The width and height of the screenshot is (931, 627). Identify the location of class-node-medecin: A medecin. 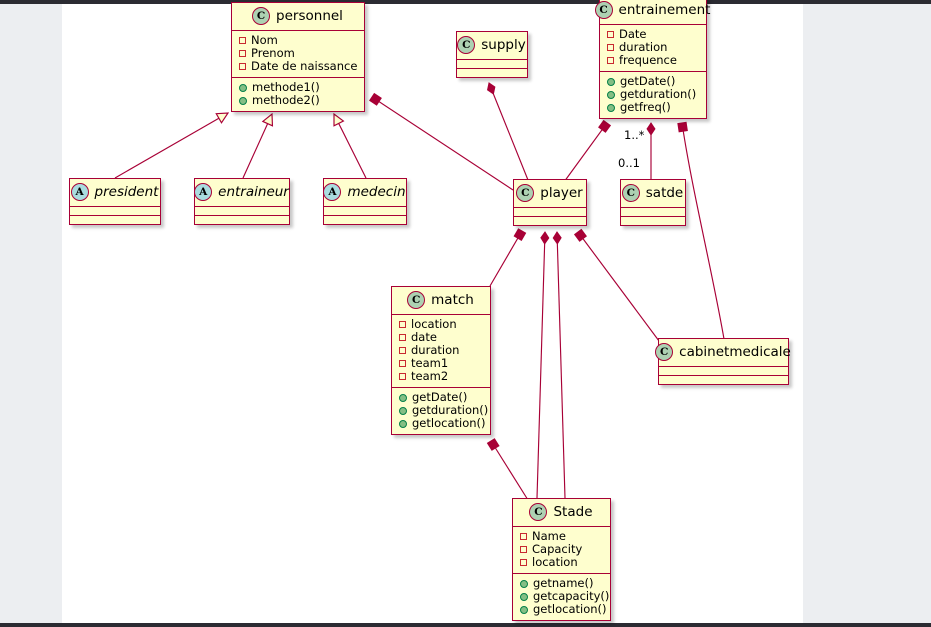
(365, 201).